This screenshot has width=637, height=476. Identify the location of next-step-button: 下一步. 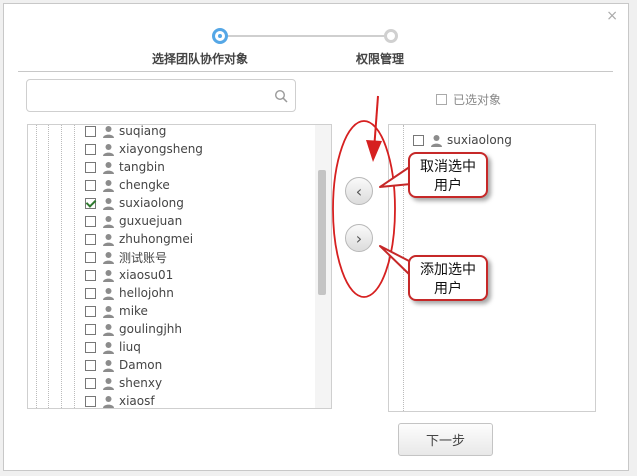
(445, 439).